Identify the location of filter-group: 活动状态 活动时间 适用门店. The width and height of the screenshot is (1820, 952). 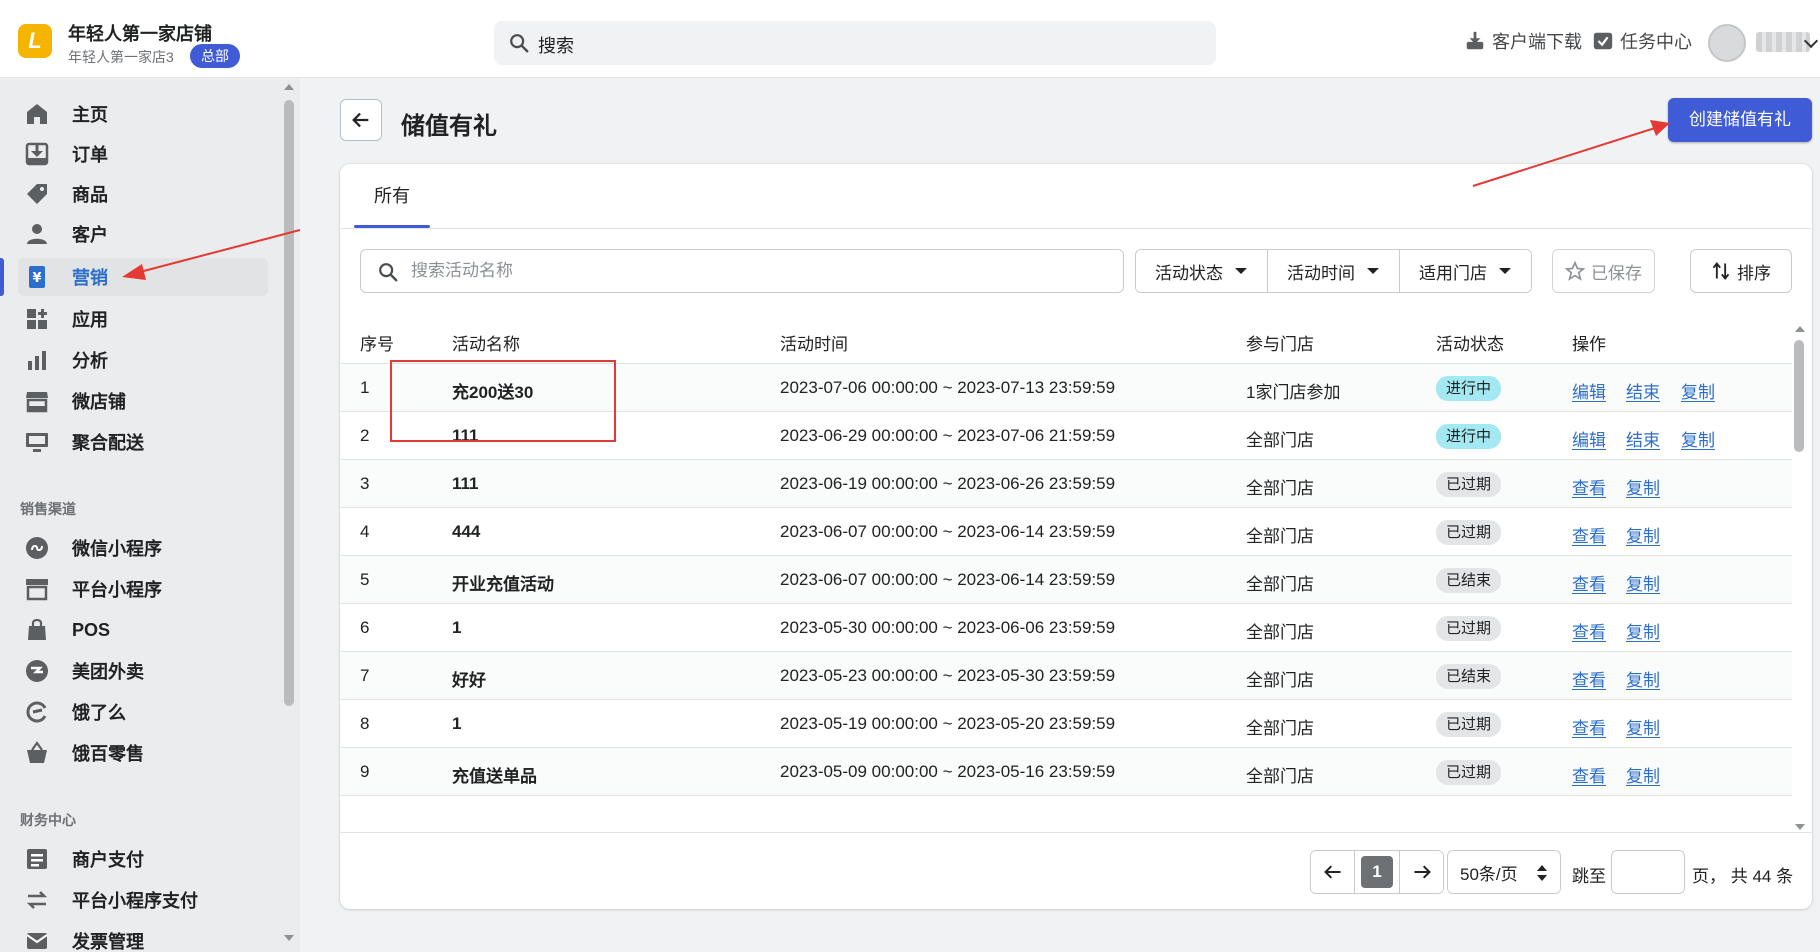
(1333, 271).